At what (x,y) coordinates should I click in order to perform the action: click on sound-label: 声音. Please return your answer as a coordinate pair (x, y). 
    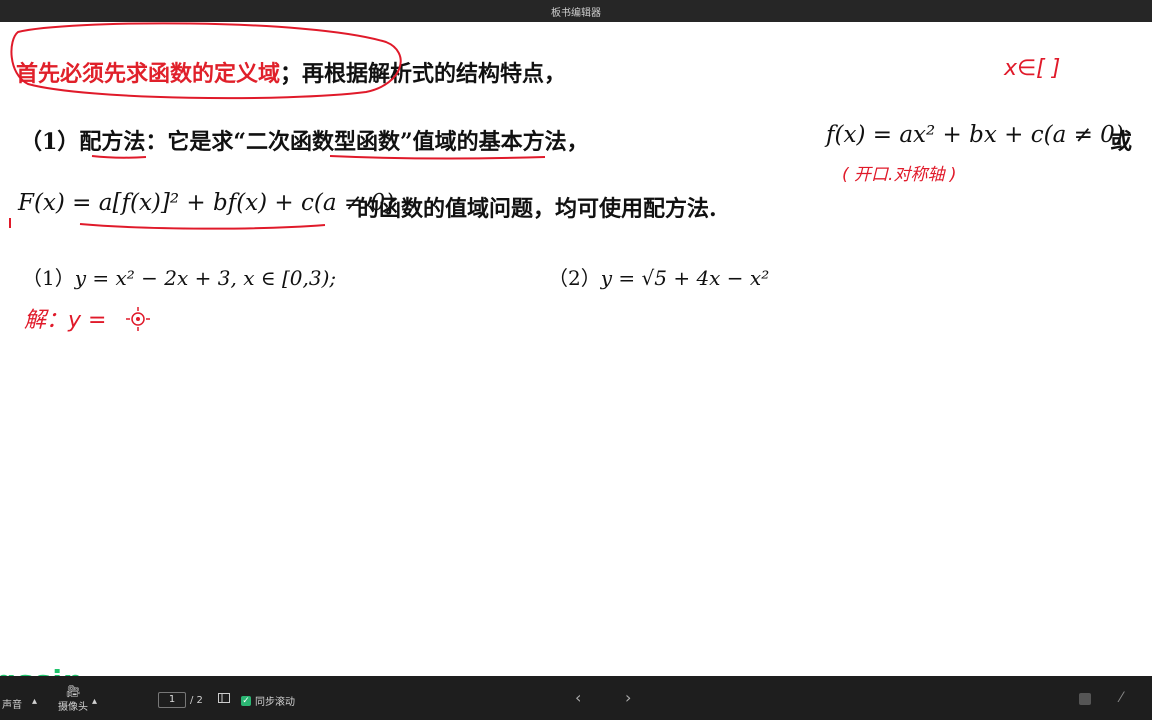
    Looking at the image, I should click on (12, 705).